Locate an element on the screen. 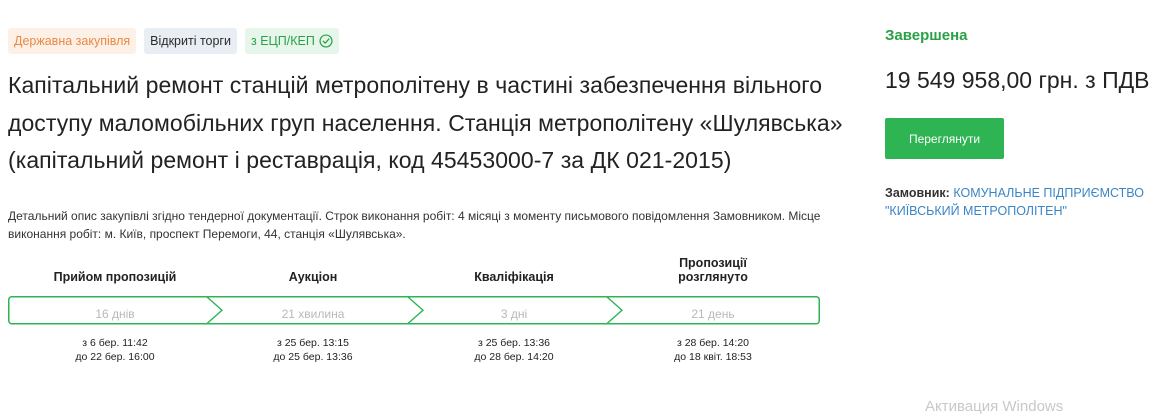 This screenshot has height=415, width=1175. stage-date-to: до 28 бер. 14:20 is located at coordinates (514, 357).